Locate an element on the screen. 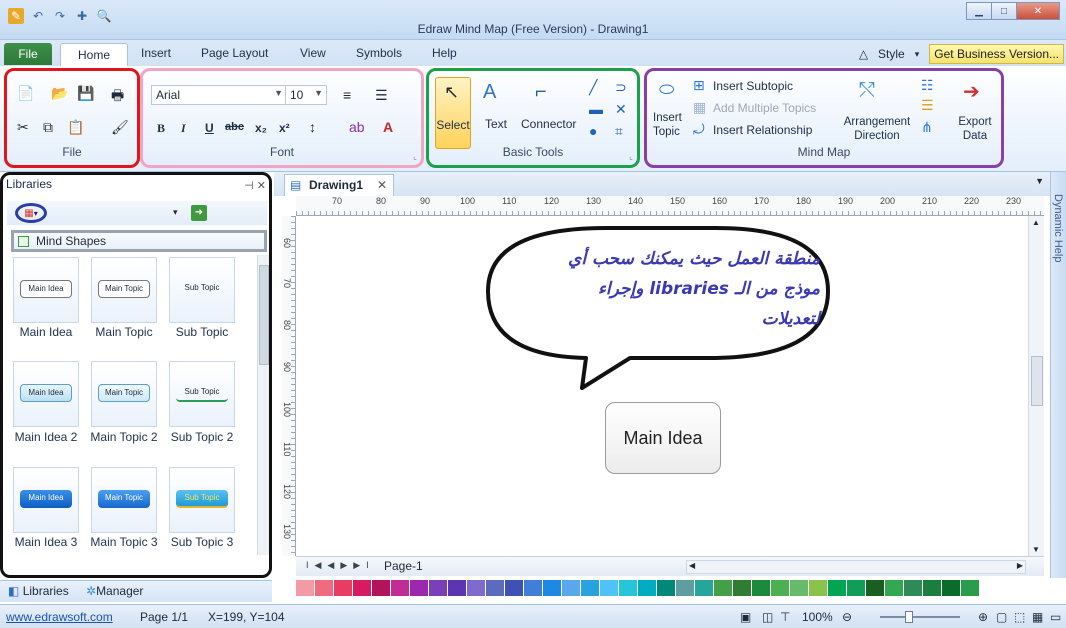 The image size is (1066, 628). scroll-up-icon: ▲ is located at coordinates (1036, 222).